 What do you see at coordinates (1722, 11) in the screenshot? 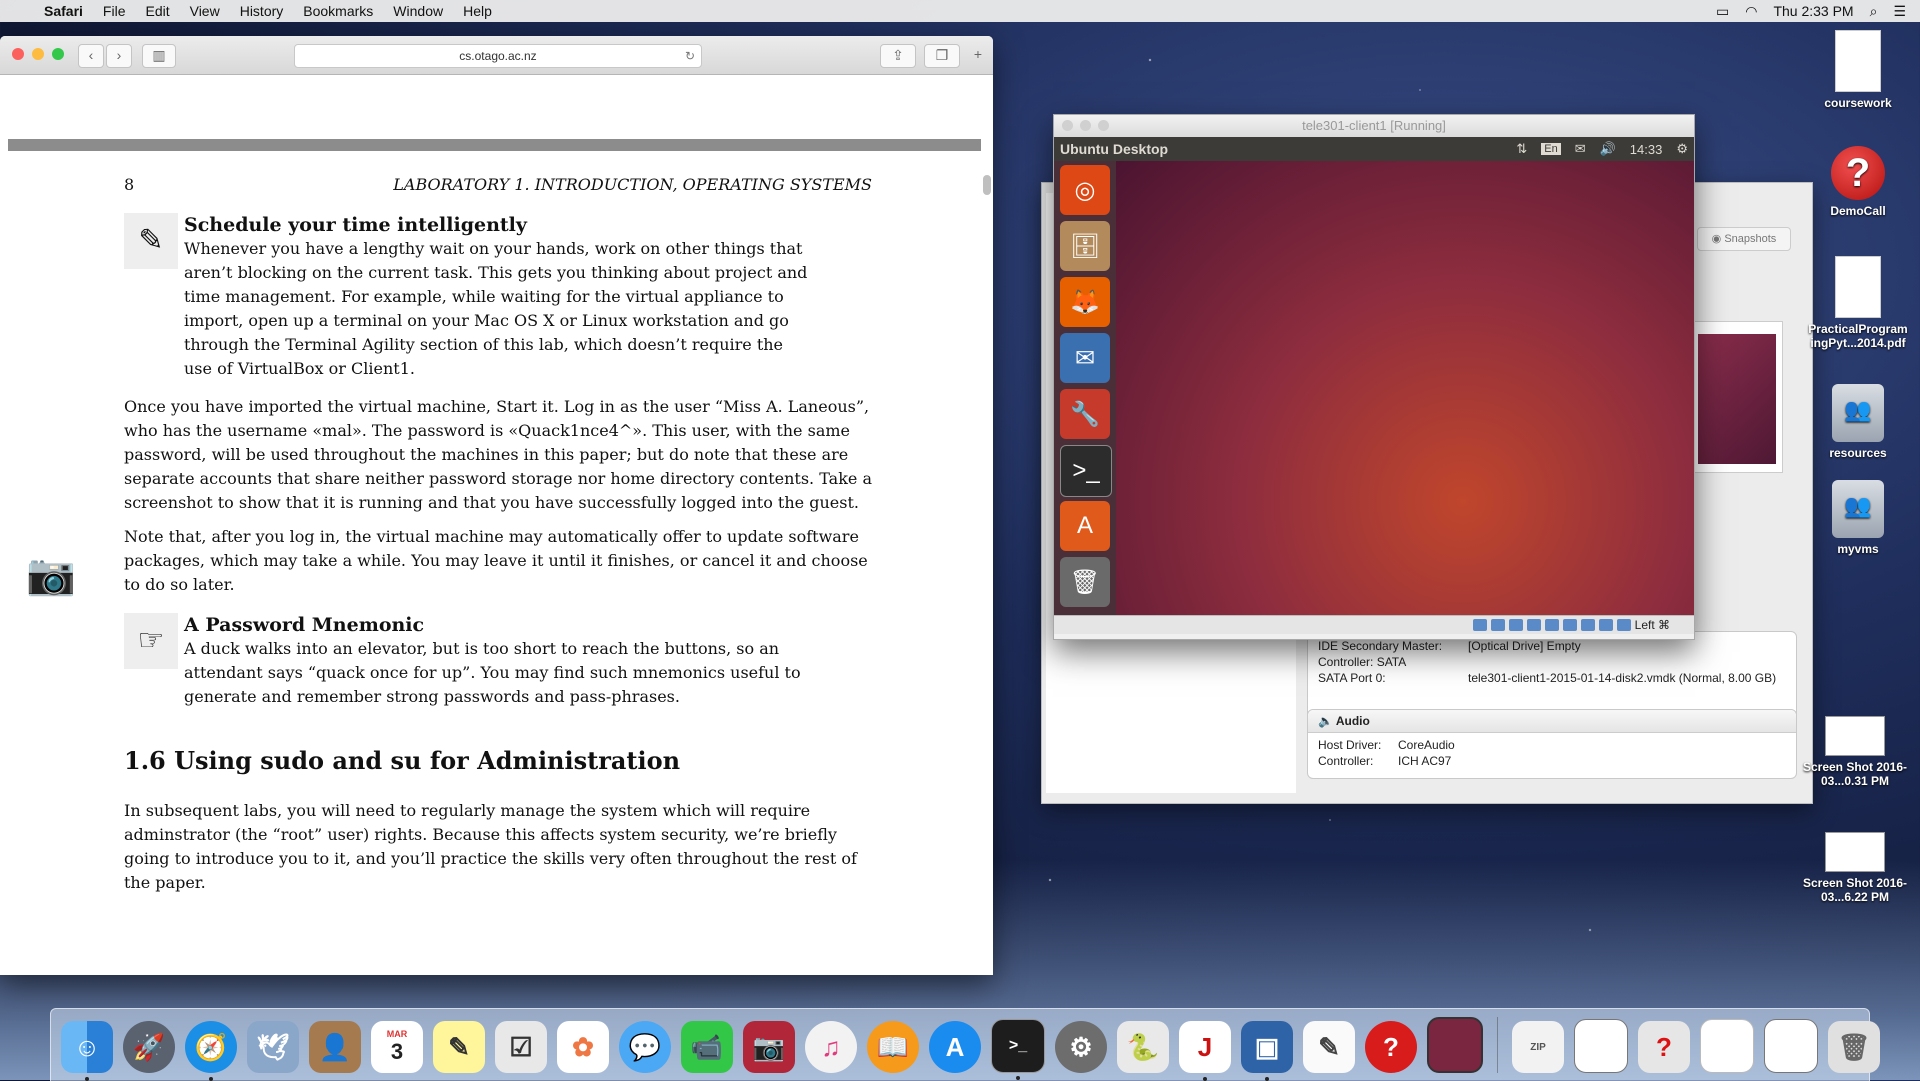
I see `airplay-icon: ▭` at bounding box center [1722, 11].